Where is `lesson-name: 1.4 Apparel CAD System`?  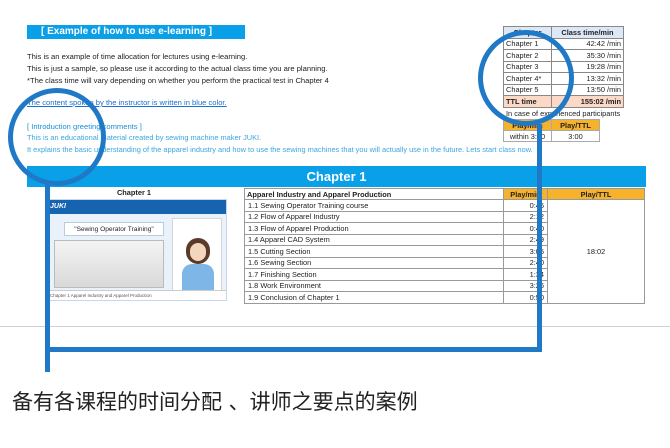 lesson-name: 1.4 Apparel CAD System is located at coordinates (374, 239).